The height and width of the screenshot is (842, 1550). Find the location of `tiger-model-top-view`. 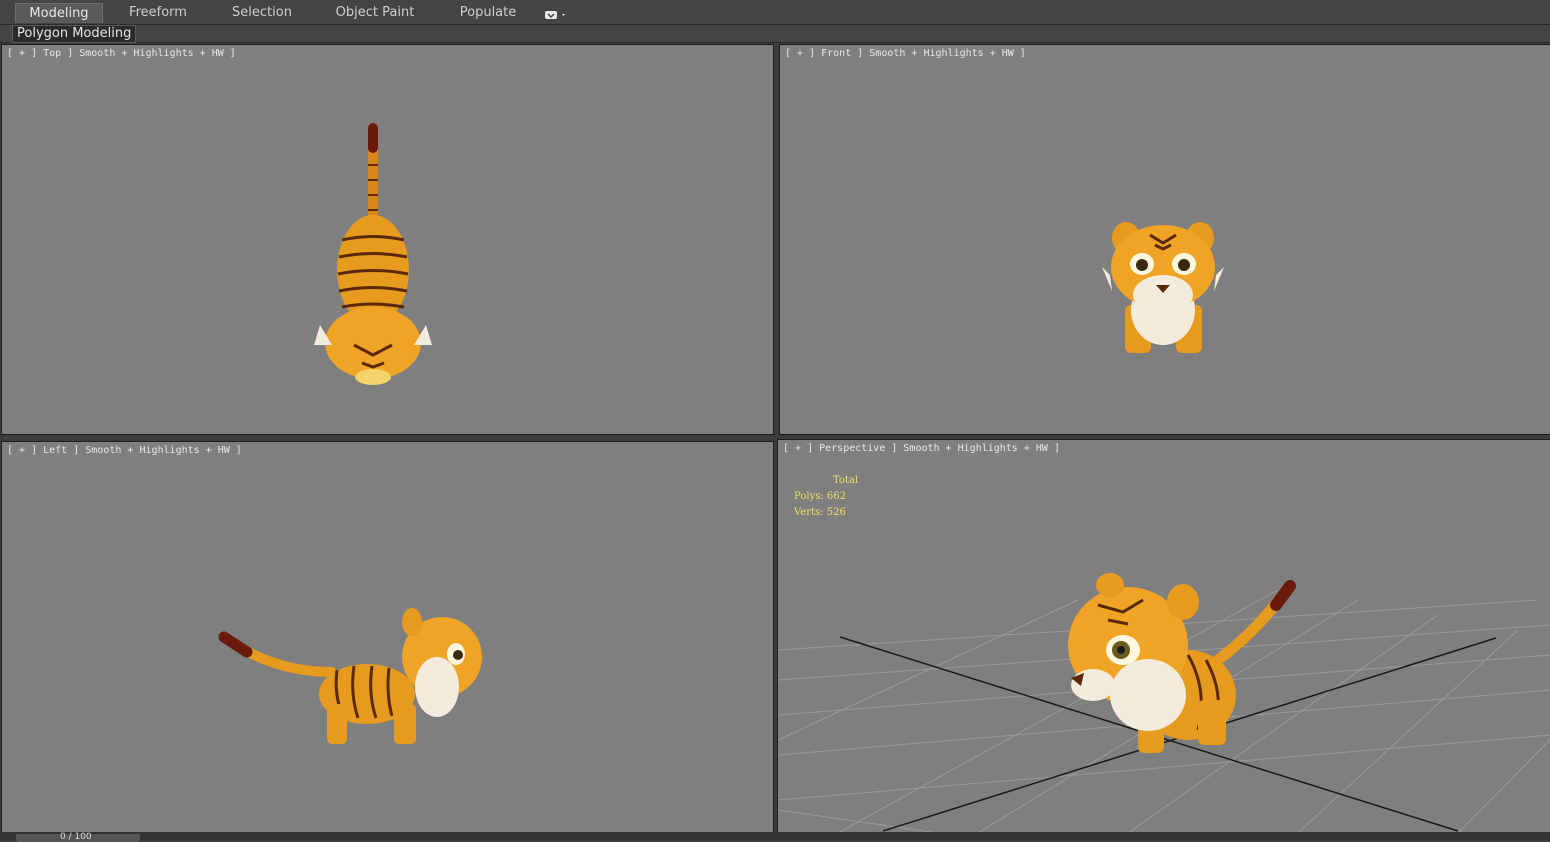

tiger-model-top-view is located at coordinates (373, 254).